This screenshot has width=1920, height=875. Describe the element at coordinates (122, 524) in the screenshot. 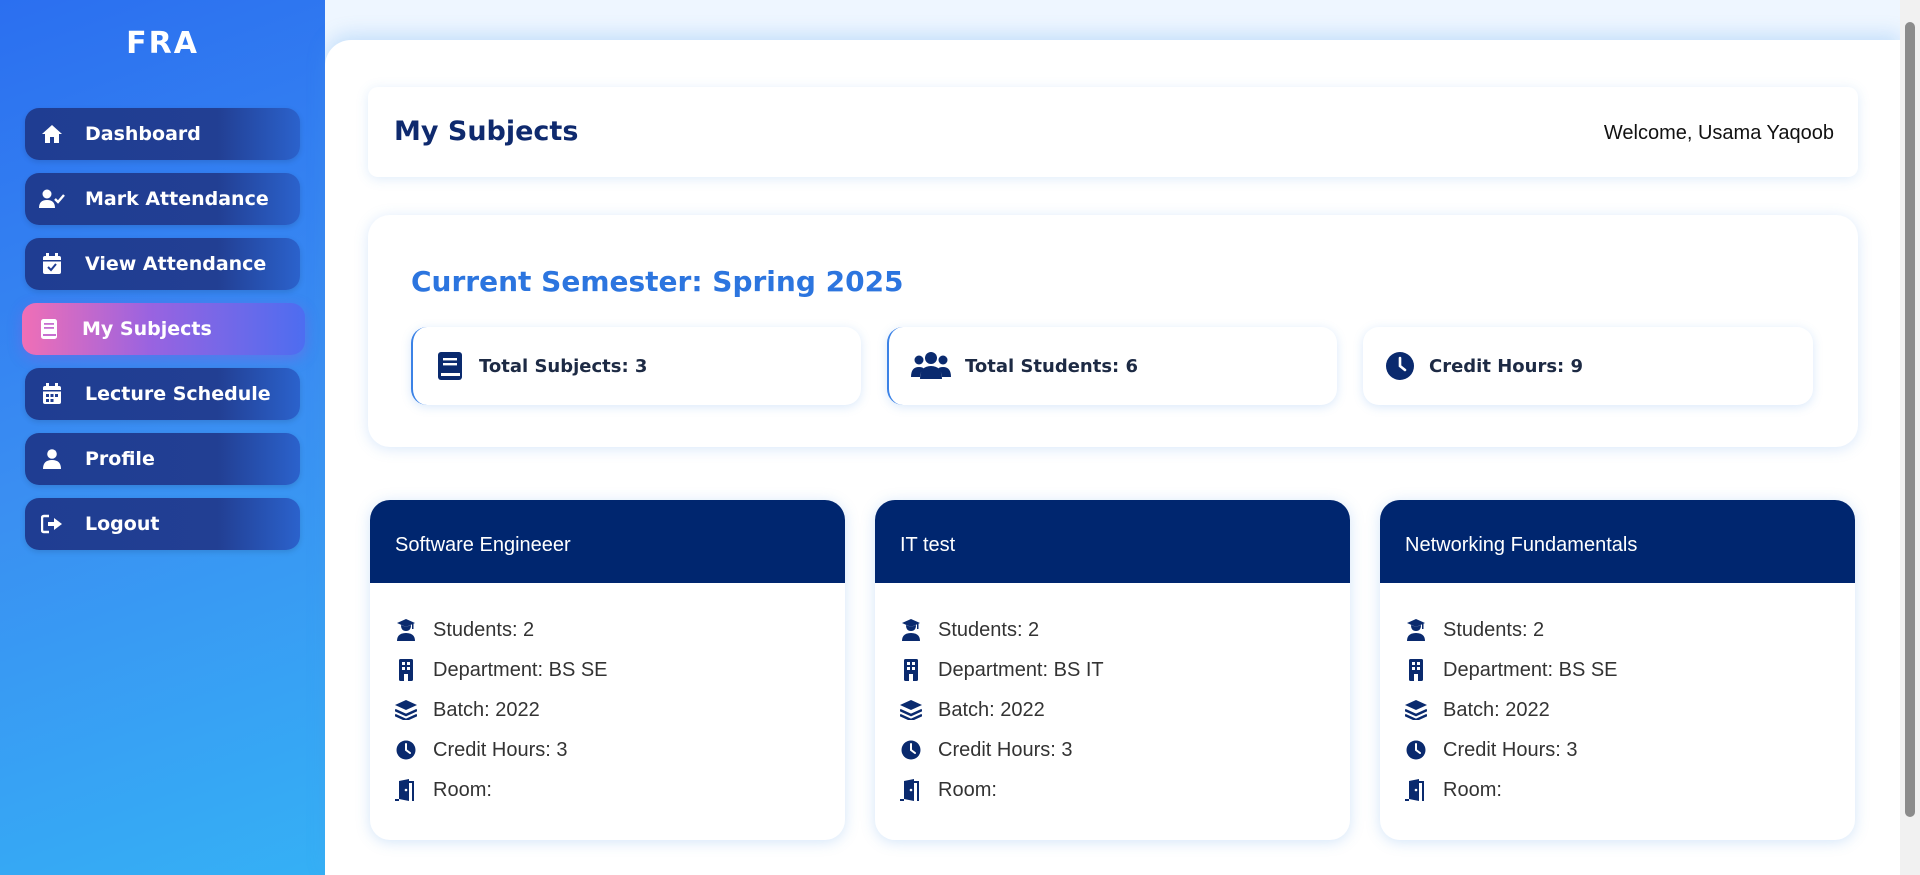

I see `sidebar-item-label: Logout` at that location.